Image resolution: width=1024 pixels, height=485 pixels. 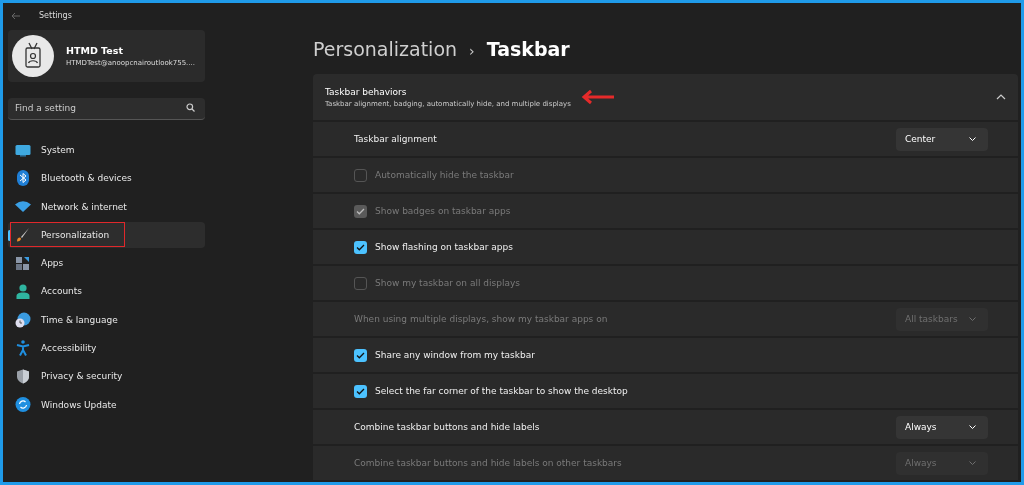 What do you see at coordinates (488, 463) in the screenshot?
I see `setting-label: Combine taskbar buttons and hide labels on other taskbars` at bounding box center [488, 463].